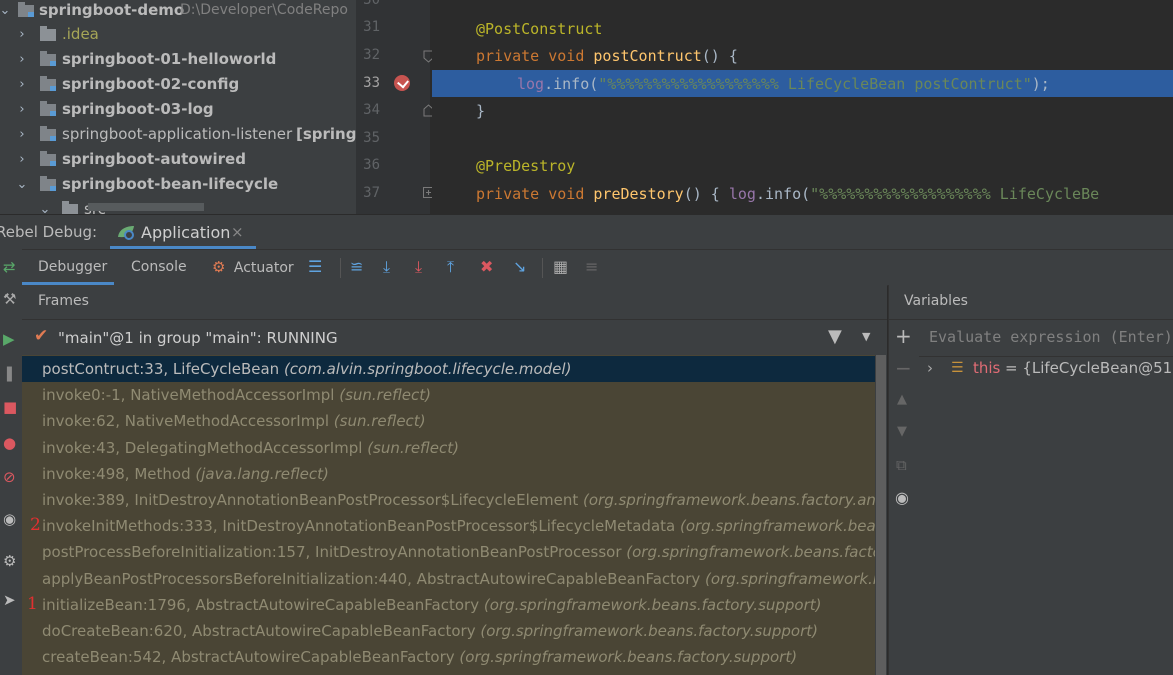  I want to click on pin-icon: ➤, so click(9, 600).